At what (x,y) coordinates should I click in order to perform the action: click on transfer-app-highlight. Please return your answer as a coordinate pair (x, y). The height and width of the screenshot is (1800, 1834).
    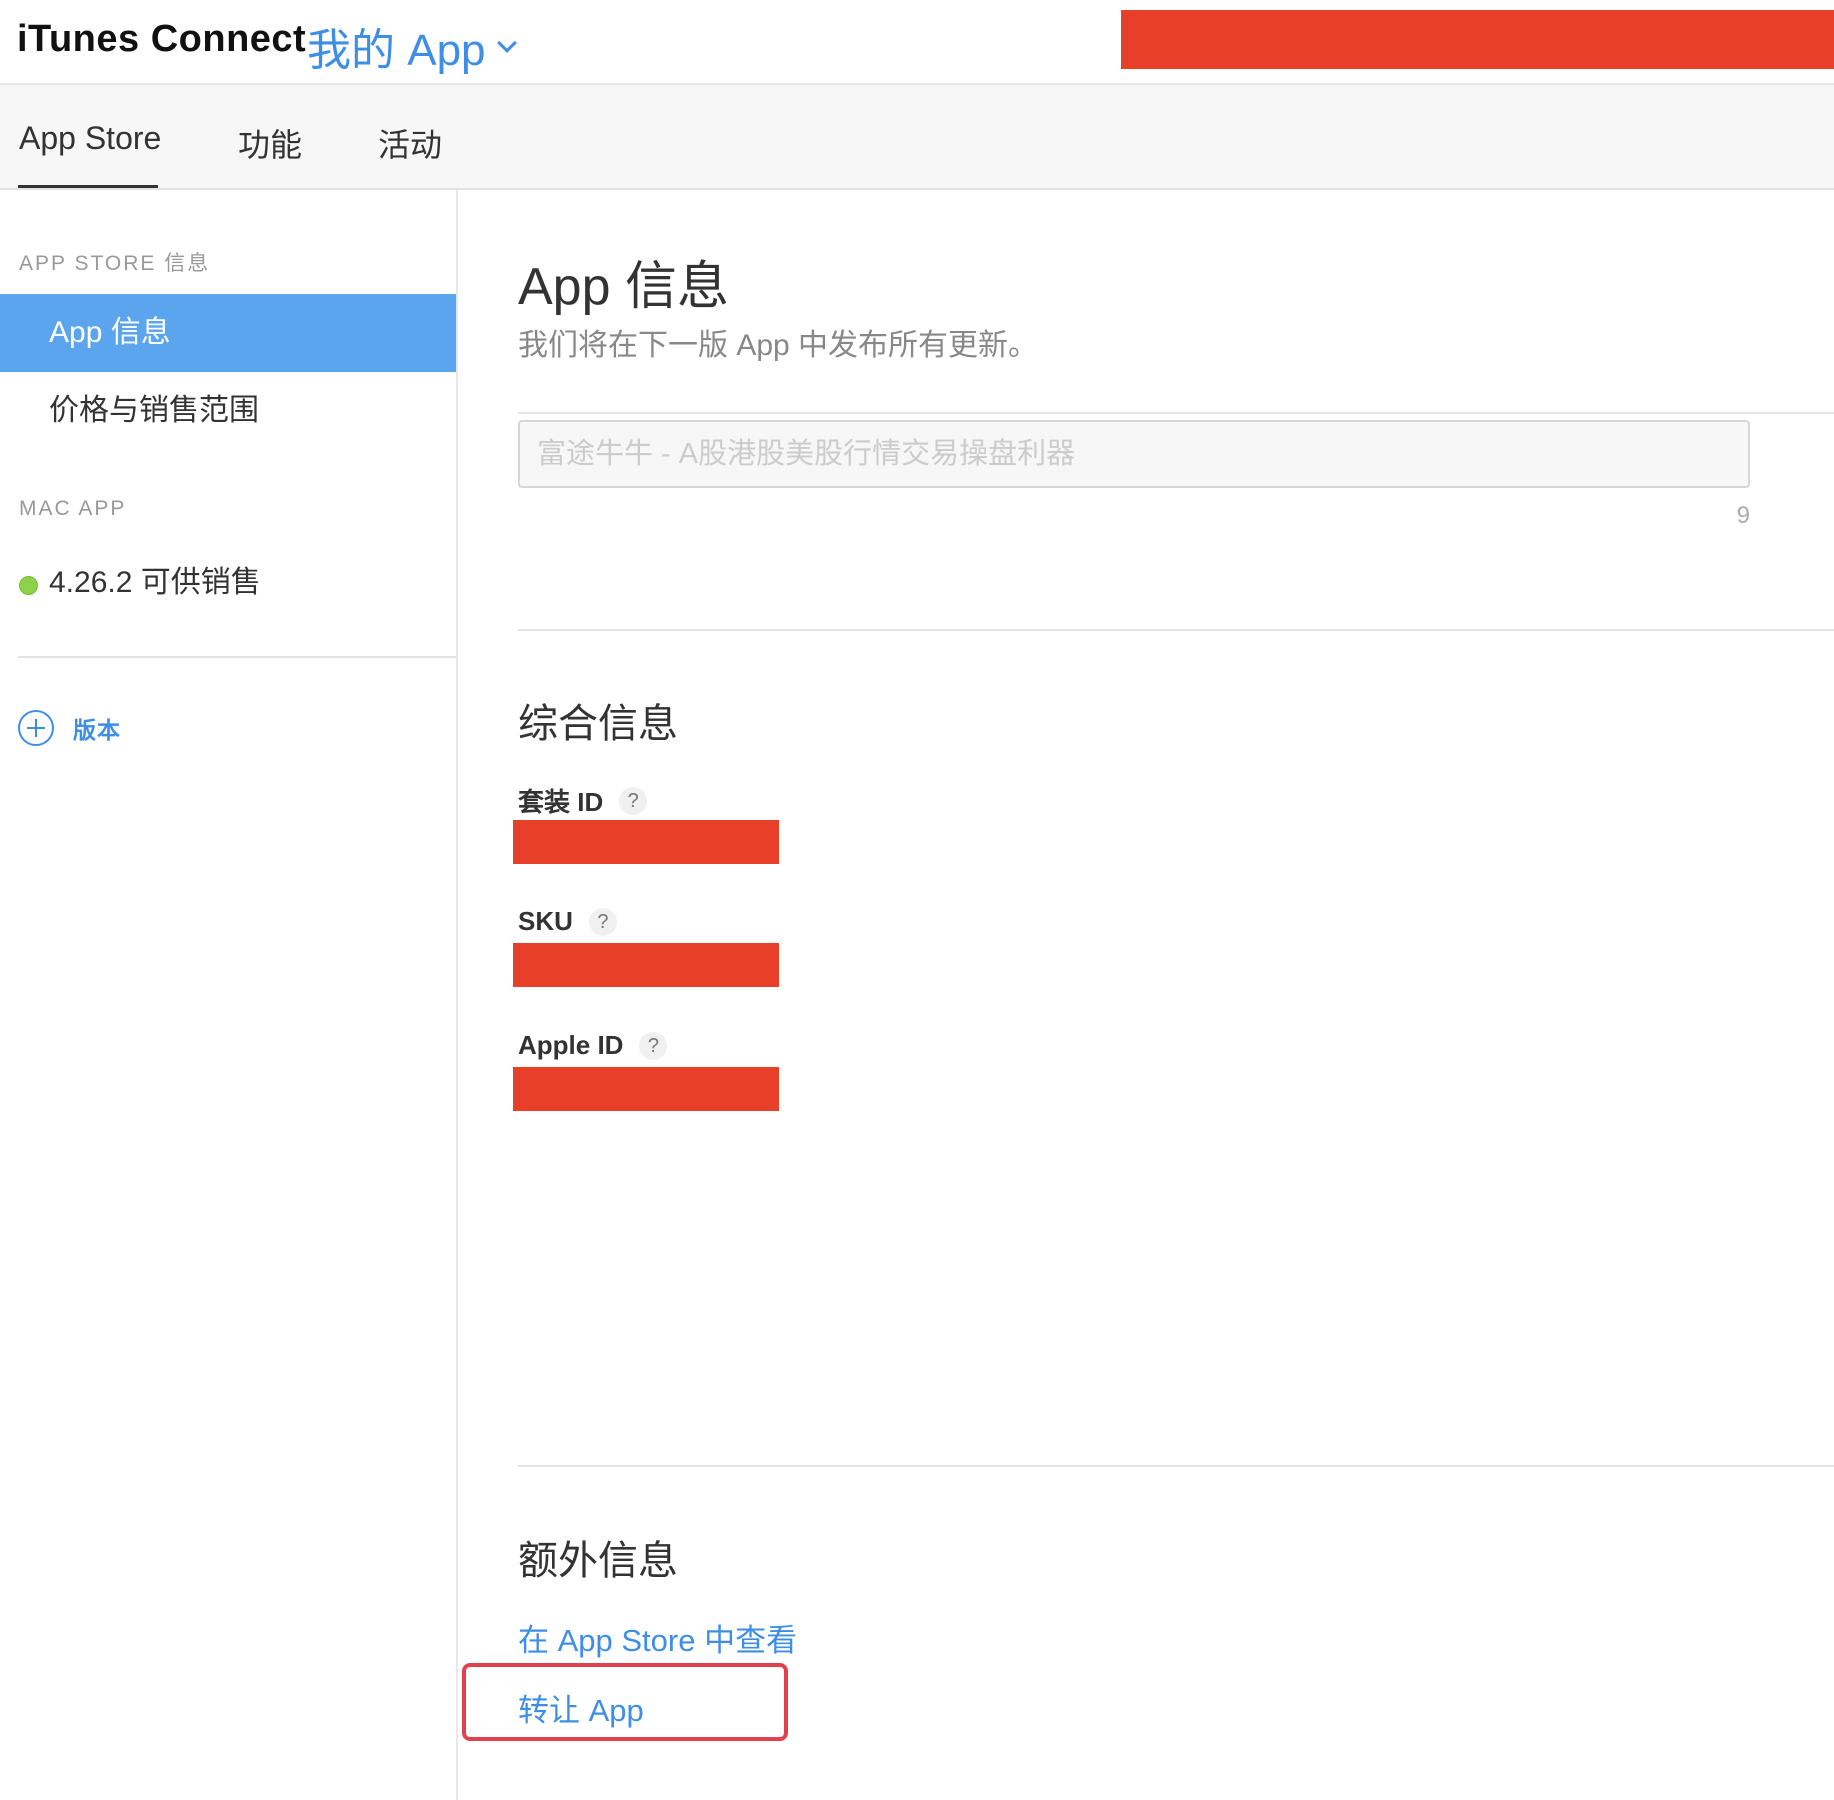
    Looking at the image, I should click on (625, 1702).